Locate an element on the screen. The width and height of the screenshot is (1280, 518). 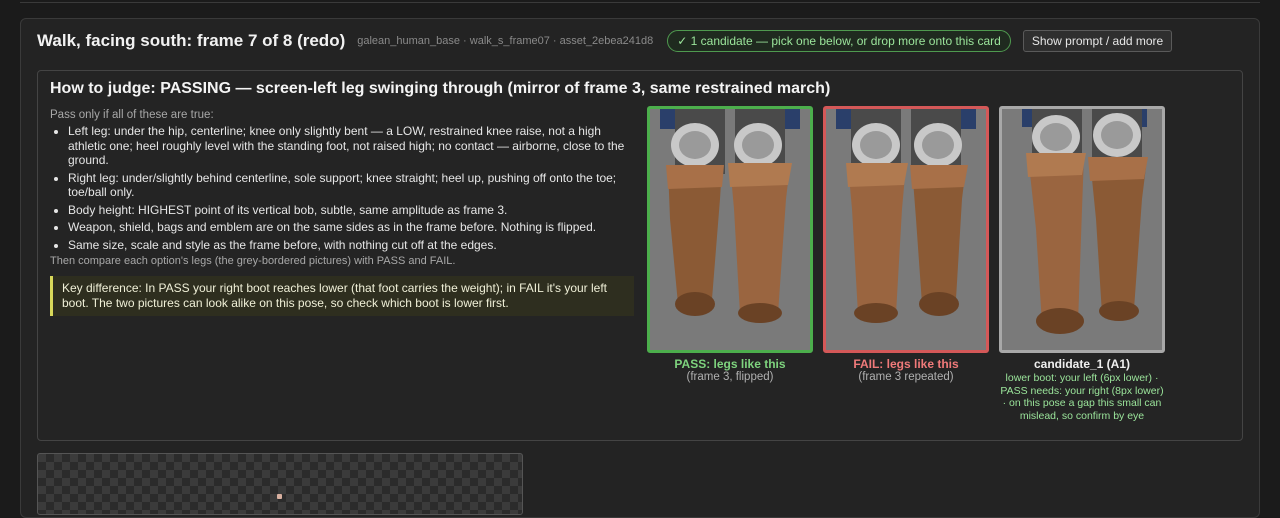
fail-subcaption: (frame 3 repeated) is located at coordinates (906, 377).